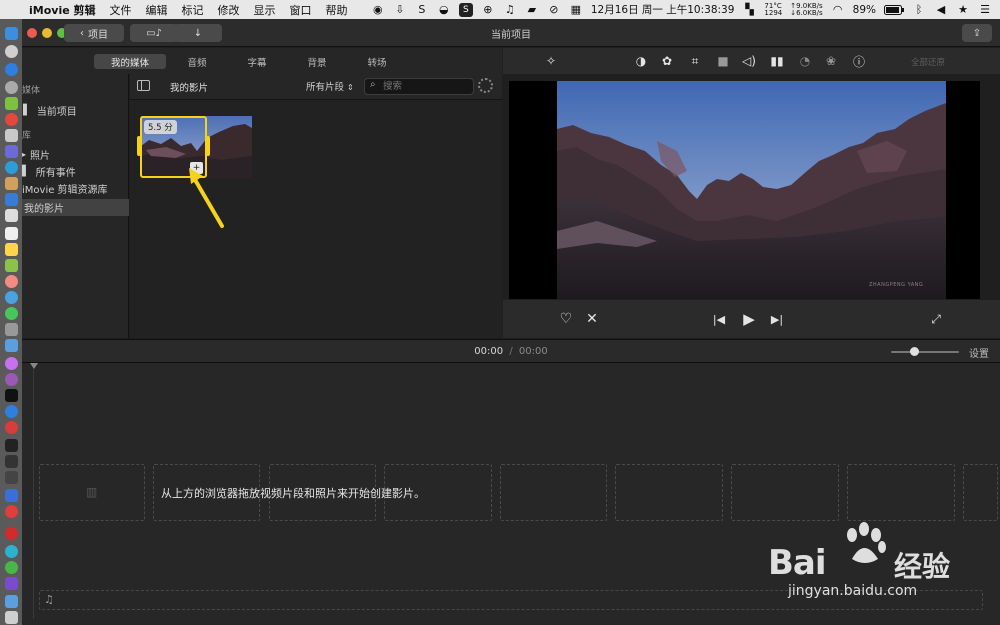 This screenshot has height=625, width=1000. What do you see at coordinates (777, 61) in the screenshot?
I see `equalizer-icon: ▮▮` at bounding box center [777, 61].